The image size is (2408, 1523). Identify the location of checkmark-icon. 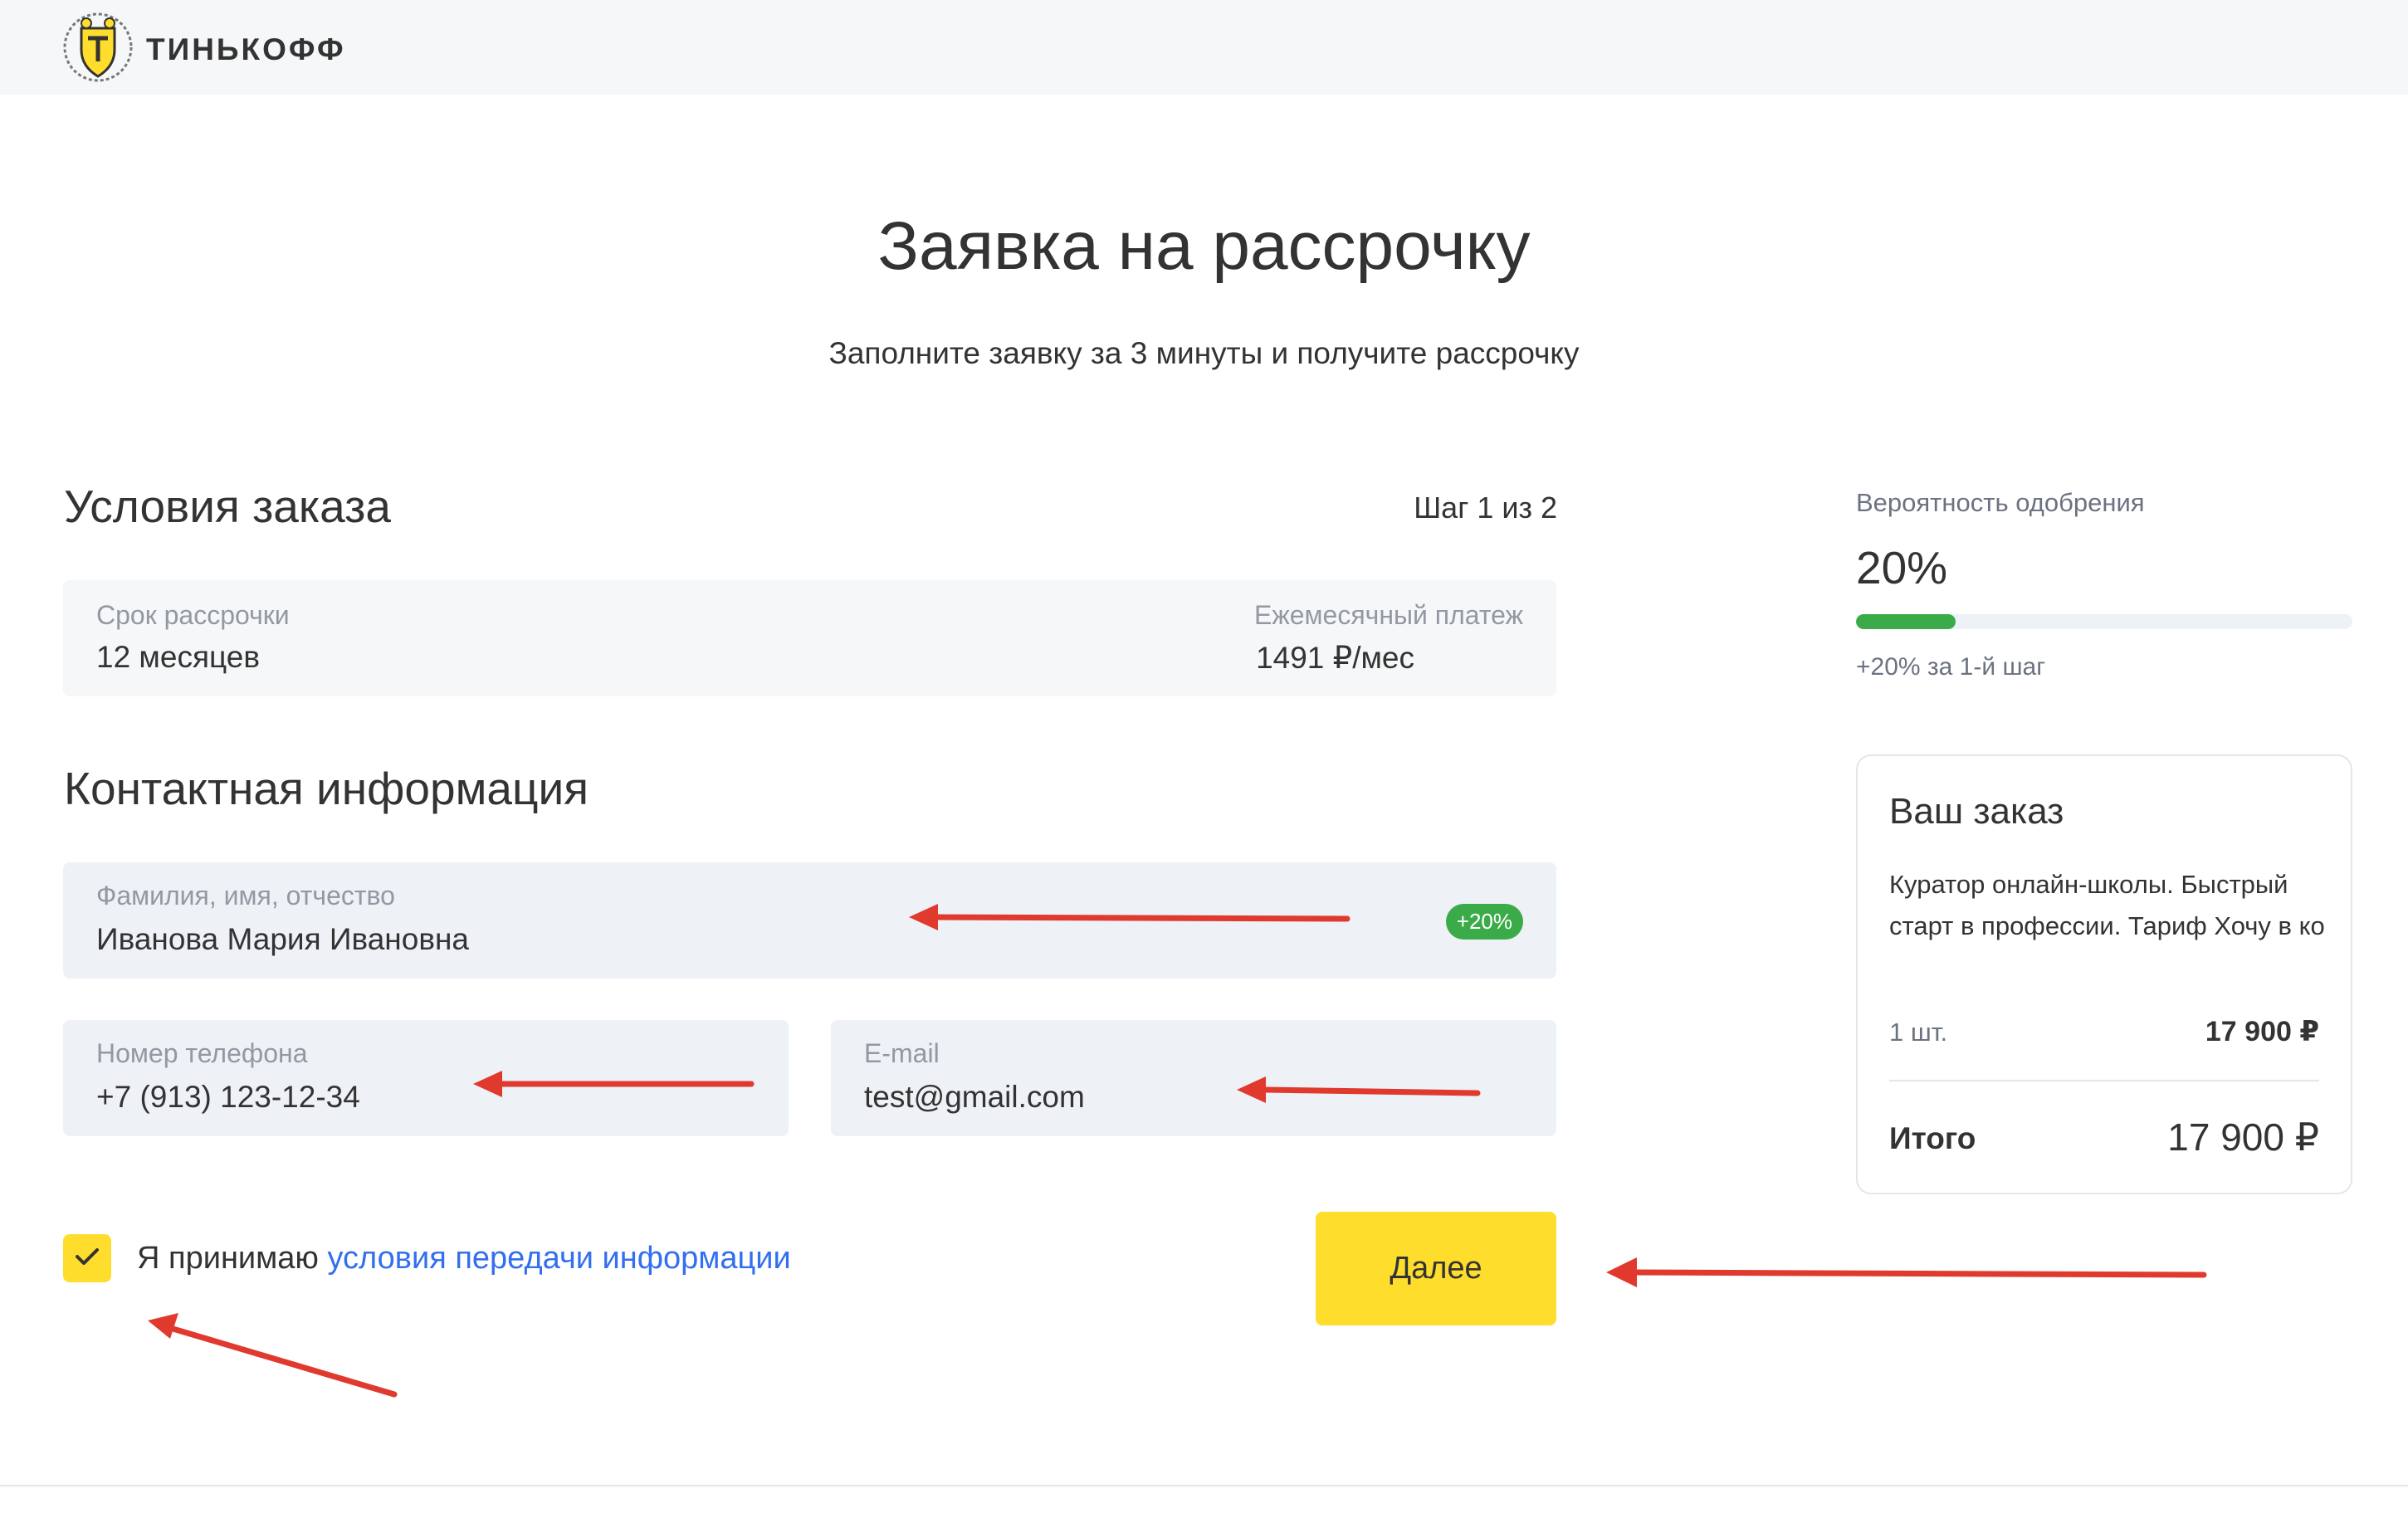
(87, 1259).